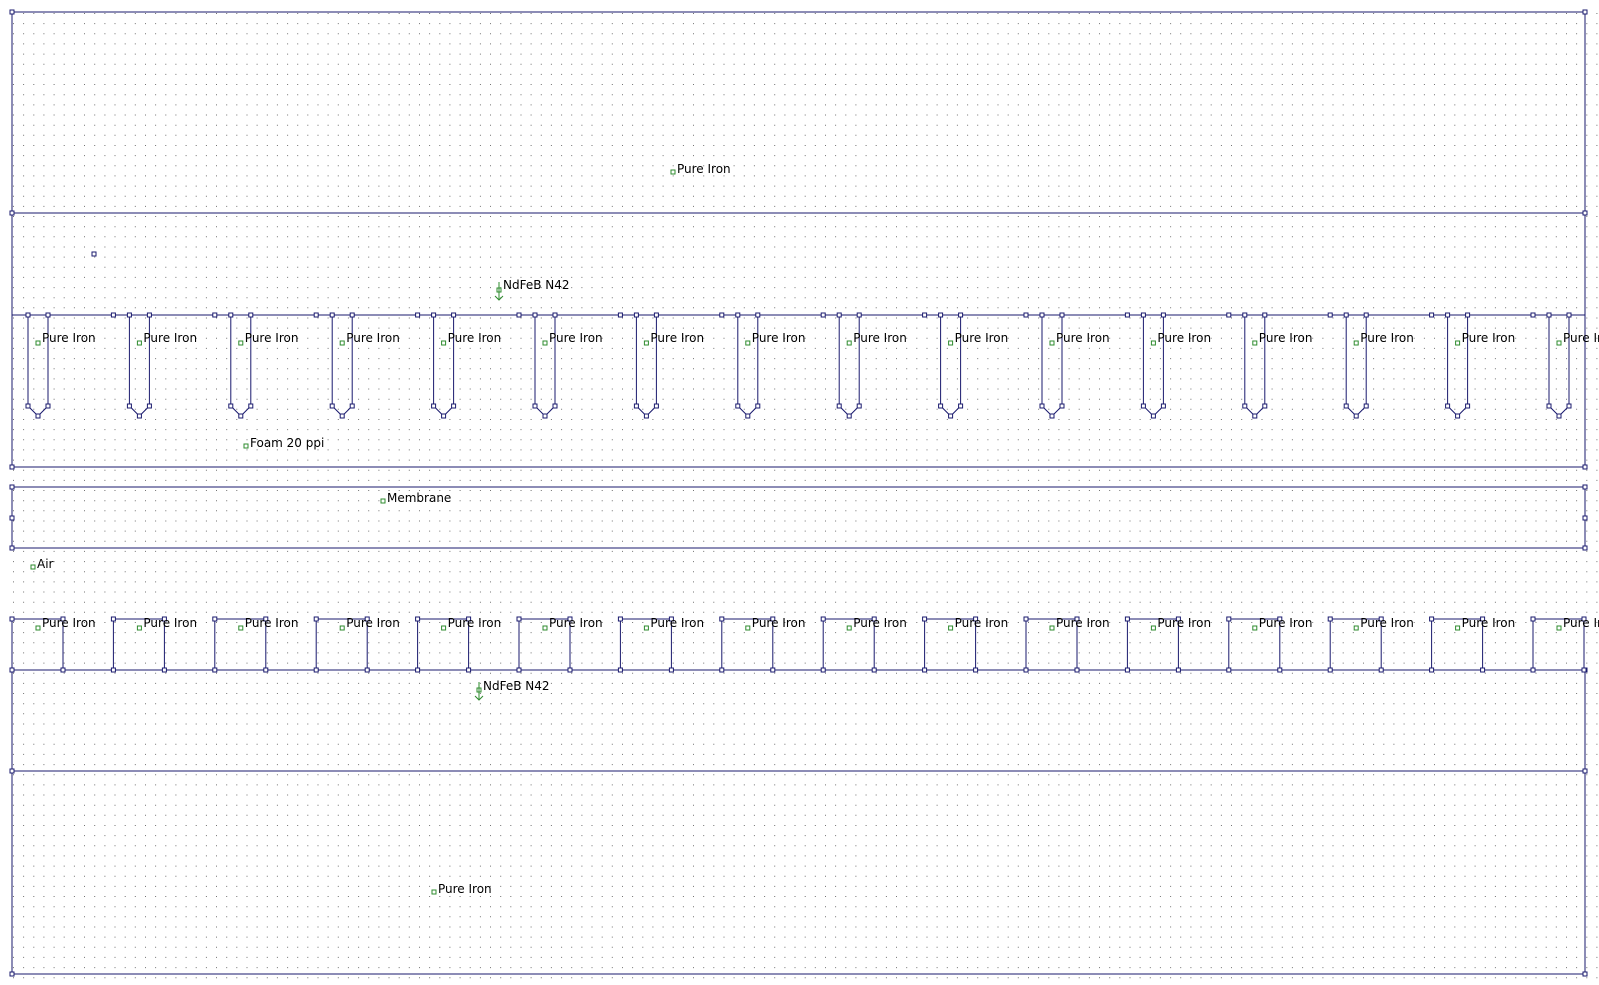  I want to click on label-air: Air, so click(42, 564).